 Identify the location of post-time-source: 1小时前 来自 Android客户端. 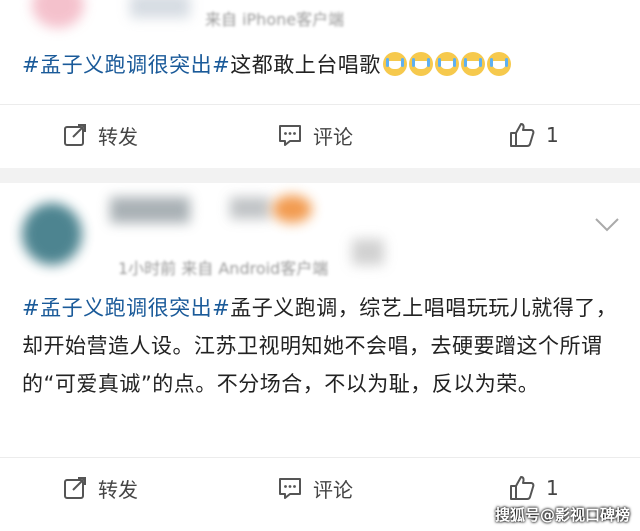
(223, 268).